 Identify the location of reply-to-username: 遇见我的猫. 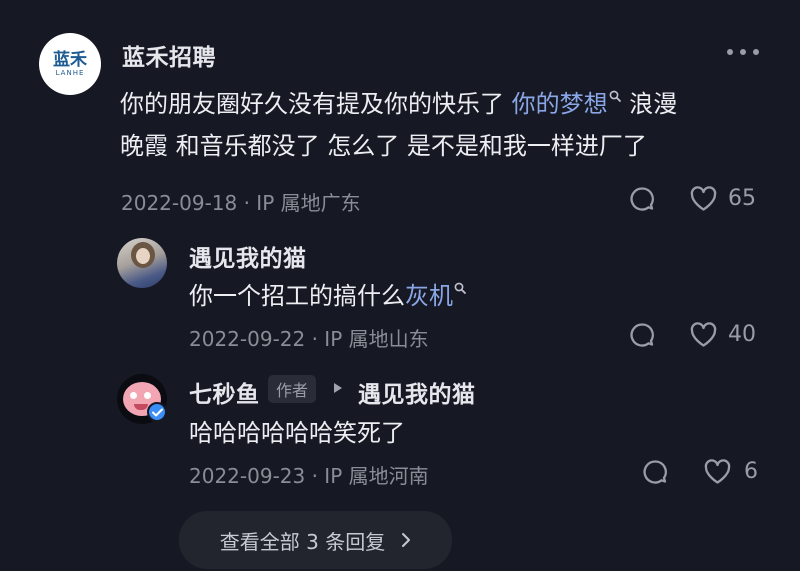
(417, 392).